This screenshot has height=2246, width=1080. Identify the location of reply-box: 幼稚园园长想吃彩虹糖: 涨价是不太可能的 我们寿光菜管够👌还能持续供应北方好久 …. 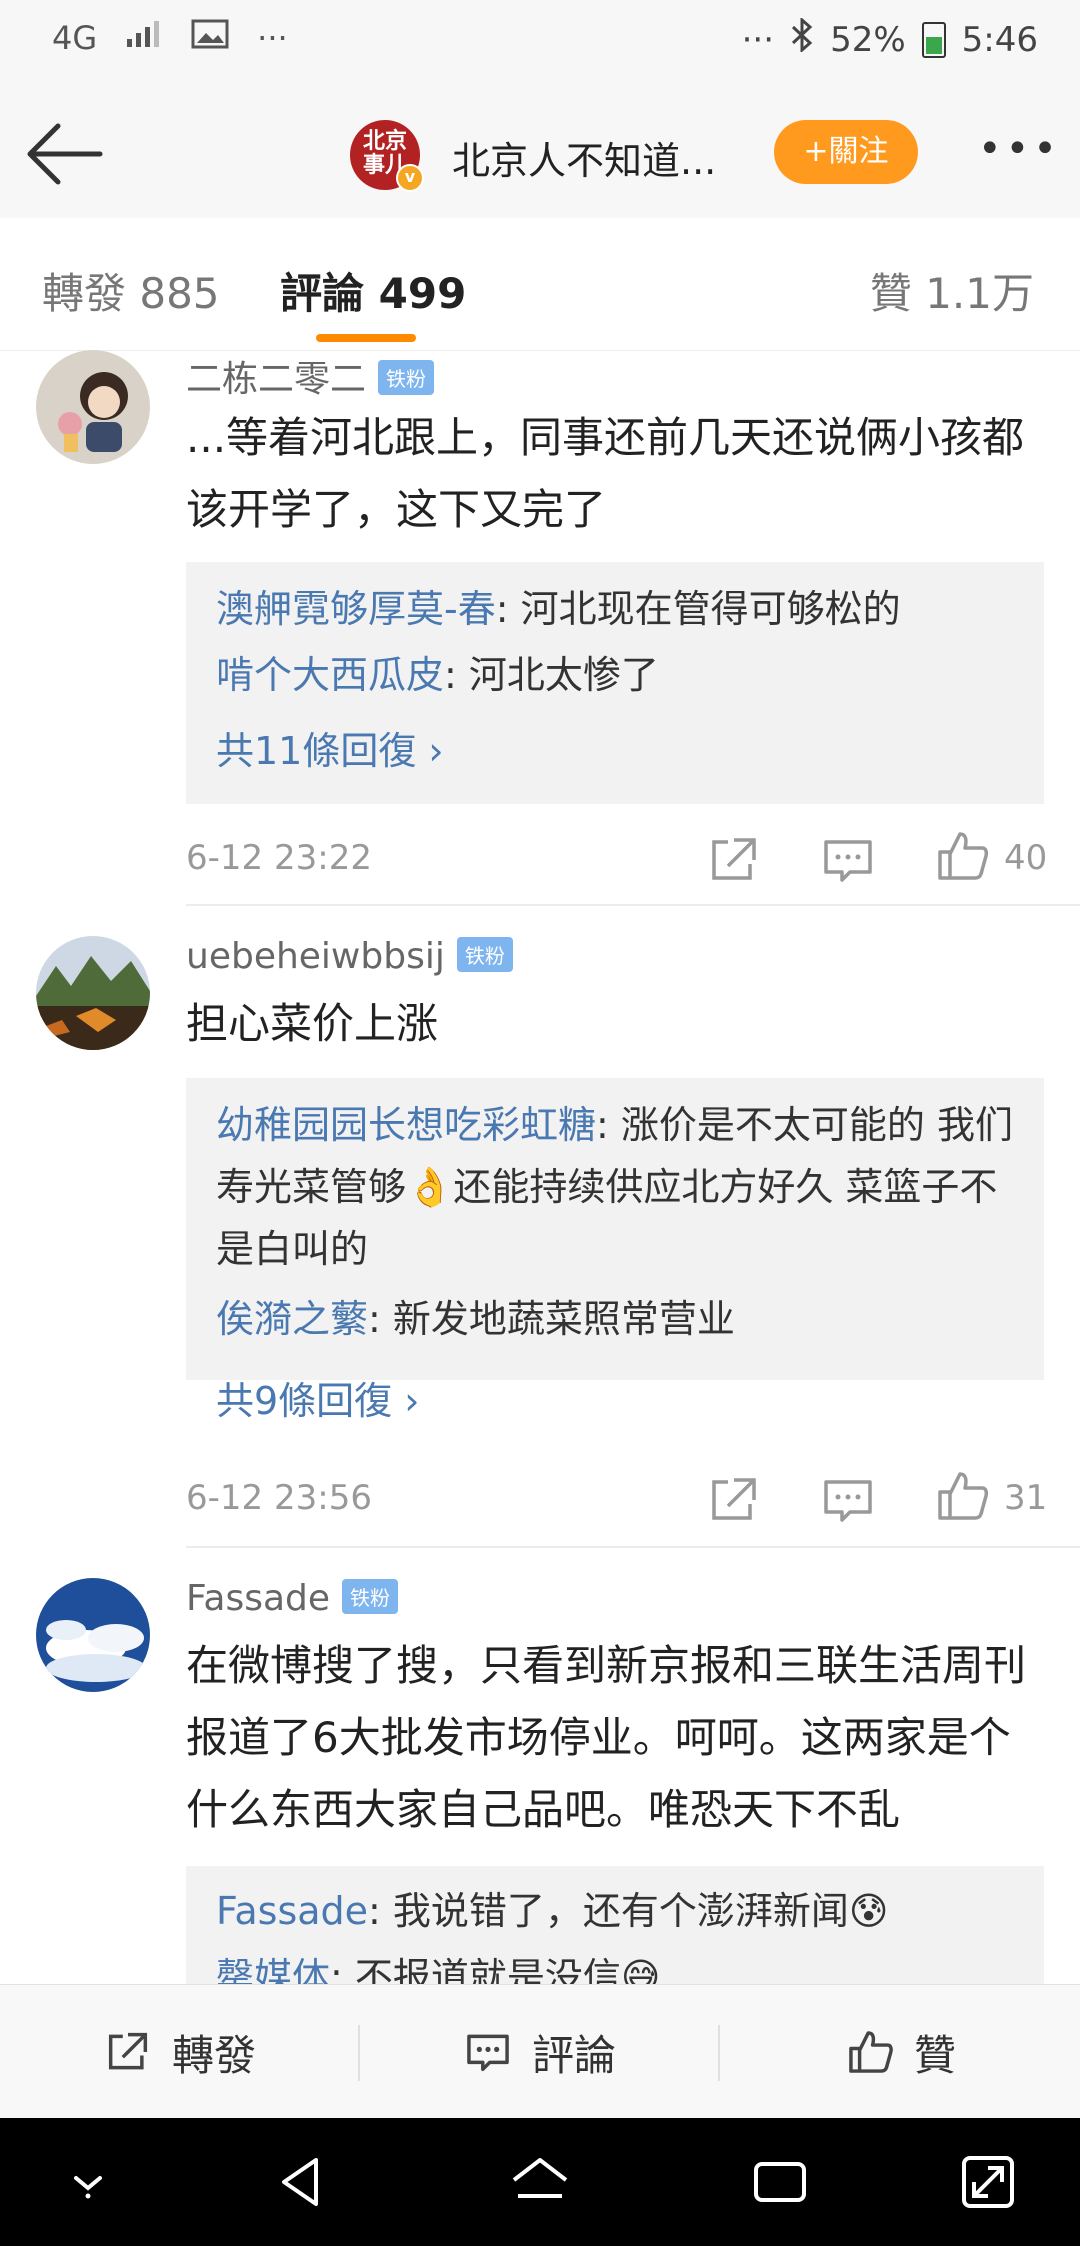
(615, 1229).